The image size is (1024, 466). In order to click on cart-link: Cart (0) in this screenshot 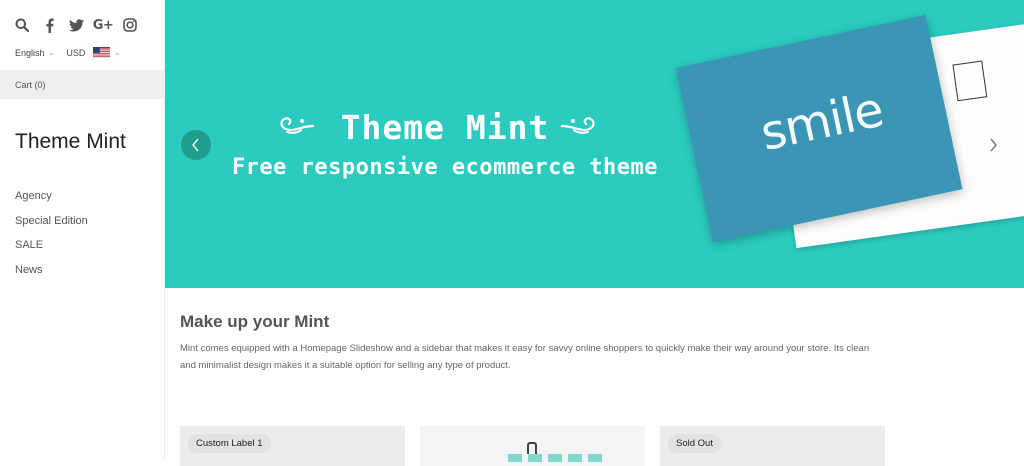, I will do `click(82, 84)`.